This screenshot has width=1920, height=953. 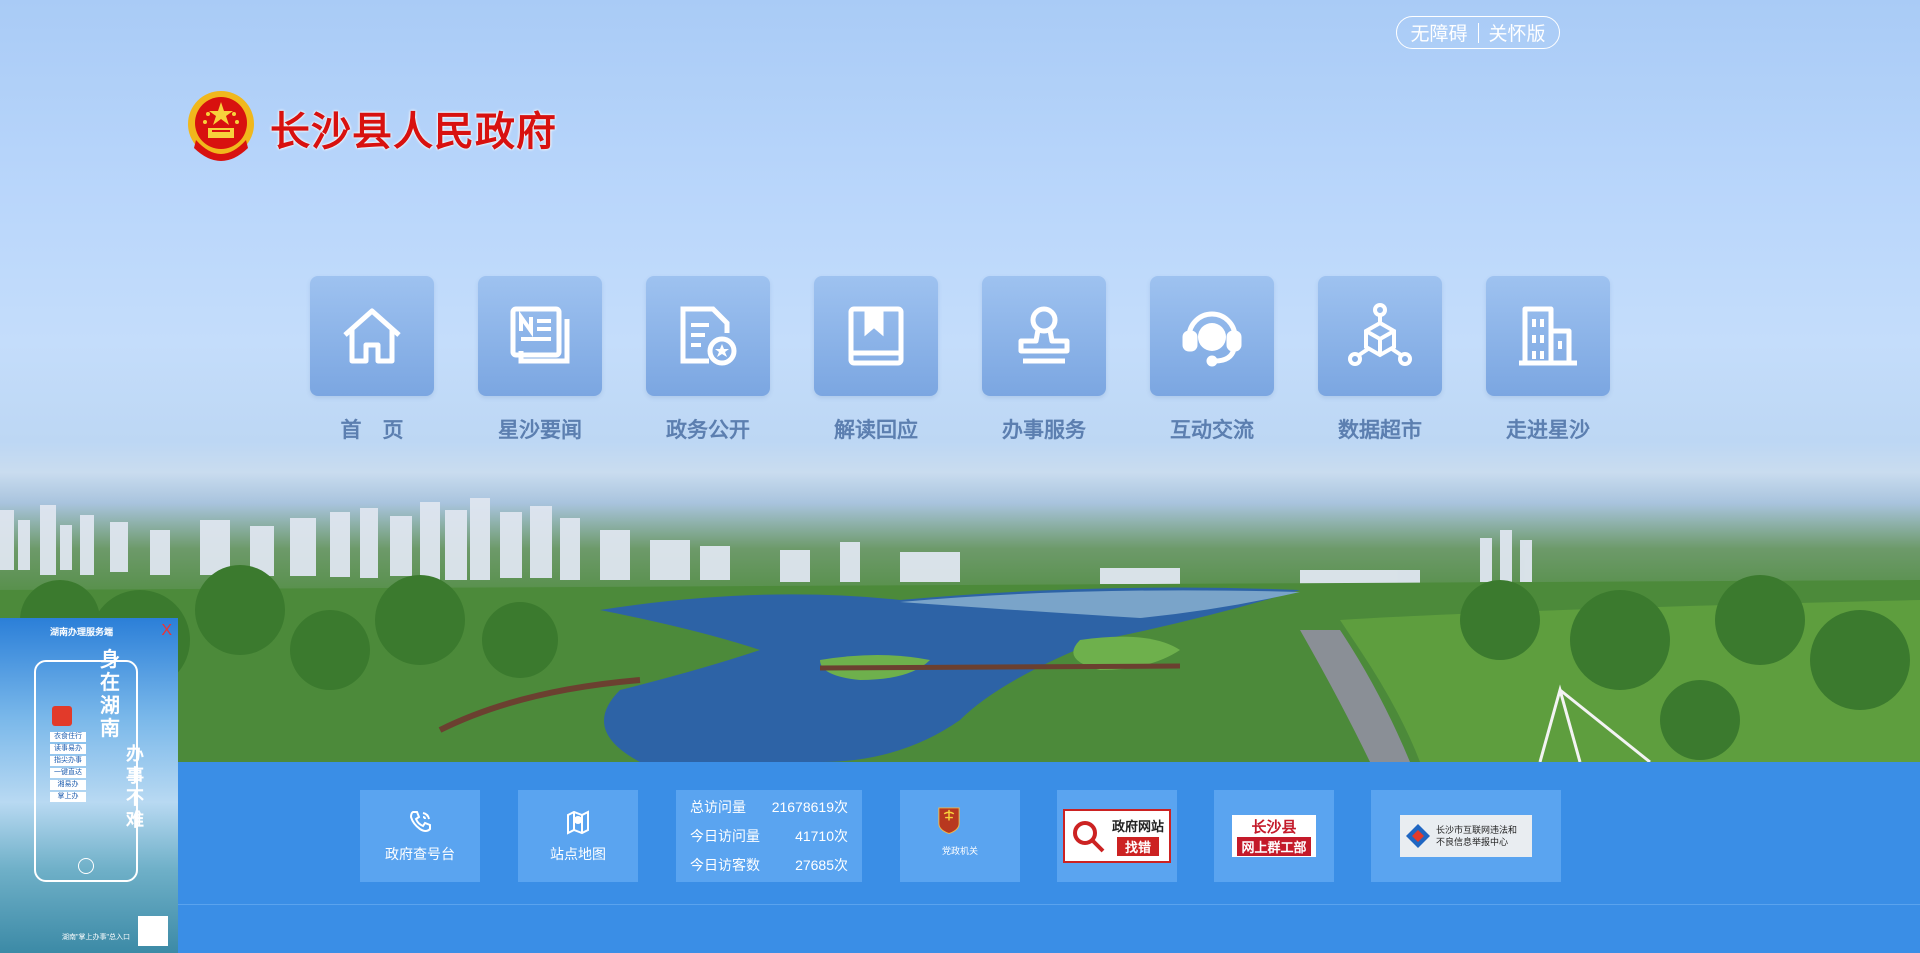 I want to click on document-badge-icon, so click(x=708, y=336).